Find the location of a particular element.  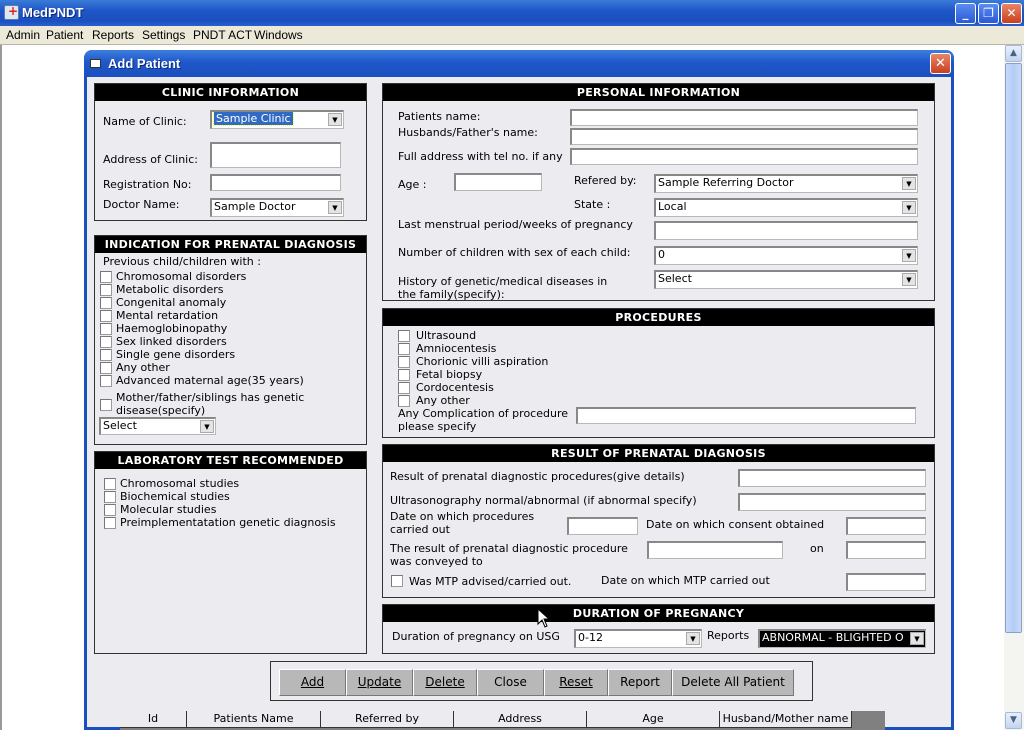

mtp-date-input is located at coordinates (886, 582).